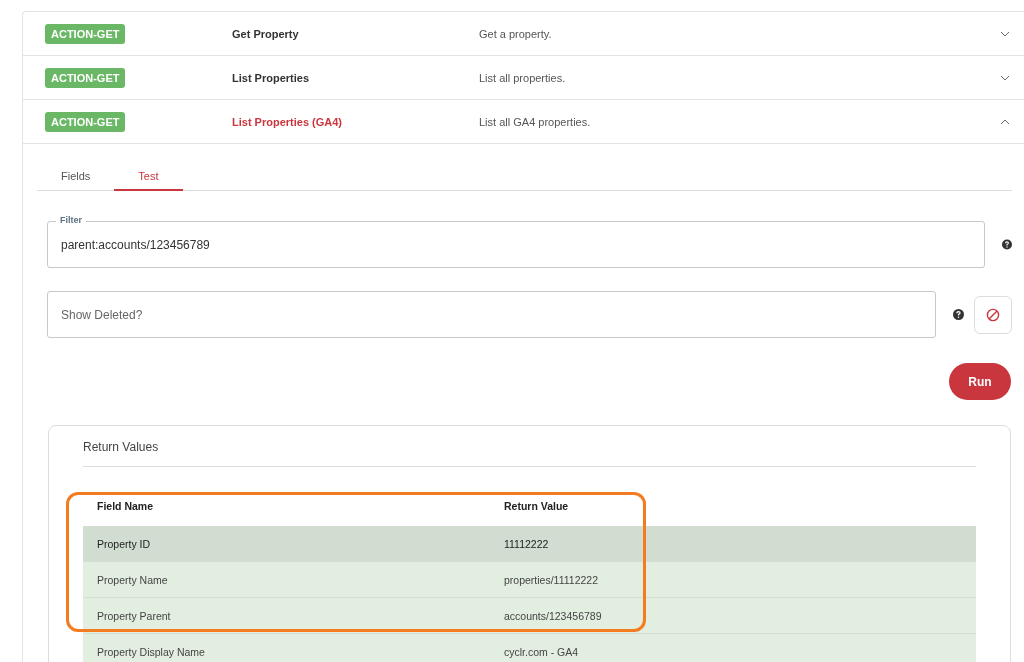  I want to click on tab: Test, so click(148, 177).